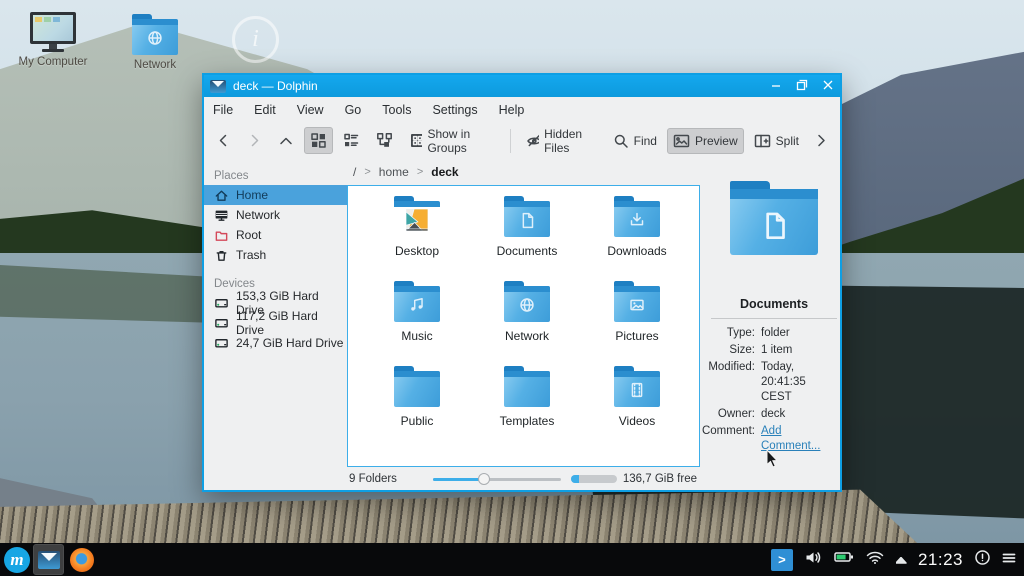  I want to click on info-title: Documents, so click(774, 304).